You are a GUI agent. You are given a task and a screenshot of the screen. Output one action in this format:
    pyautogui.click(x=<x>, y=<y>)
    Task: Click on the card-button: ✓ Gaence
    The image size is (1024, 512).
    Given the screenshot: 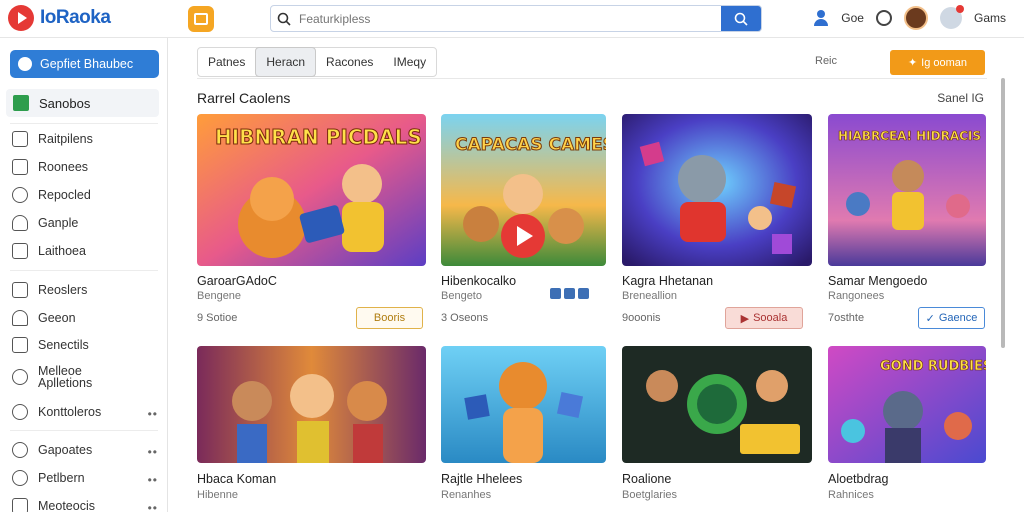 What is the action you would take?
    pyautogui.click(x=951, y=318)
    